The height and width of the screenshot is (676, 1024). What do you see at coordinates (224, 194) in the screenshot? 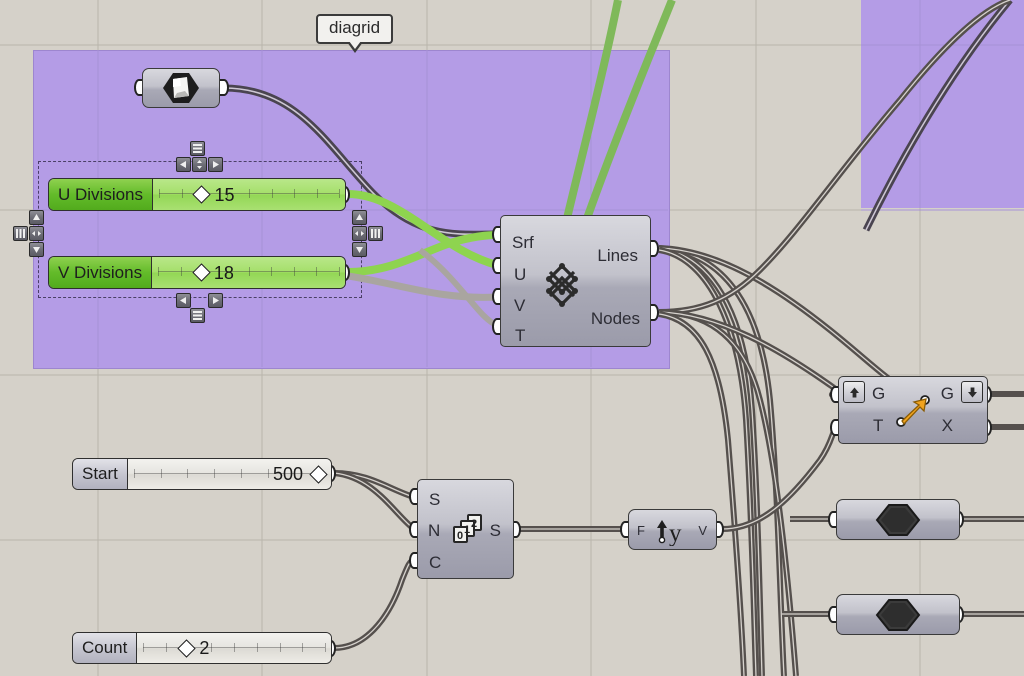
I see `slider-u-divisions-value: 15` at bounding box center [224, 194].